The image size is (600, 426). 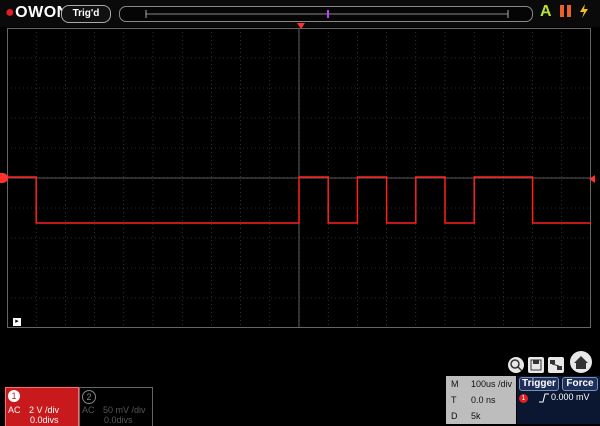 What do you see at coordinates (14, 410) in the screenshot?
I see `channel1-coupling: AC` at bounding box center [14, 410].